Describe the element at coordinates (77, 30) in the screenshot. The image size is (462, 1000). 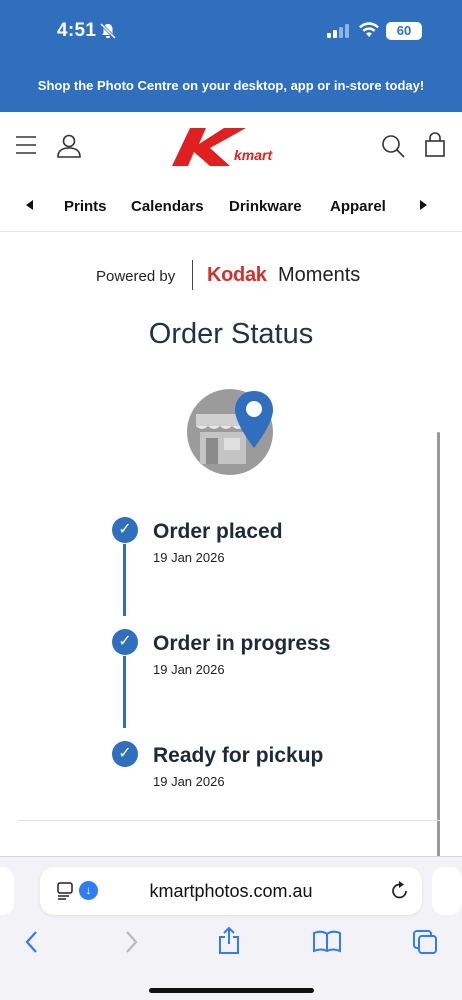
I see `status-time: 4:51` at that location.